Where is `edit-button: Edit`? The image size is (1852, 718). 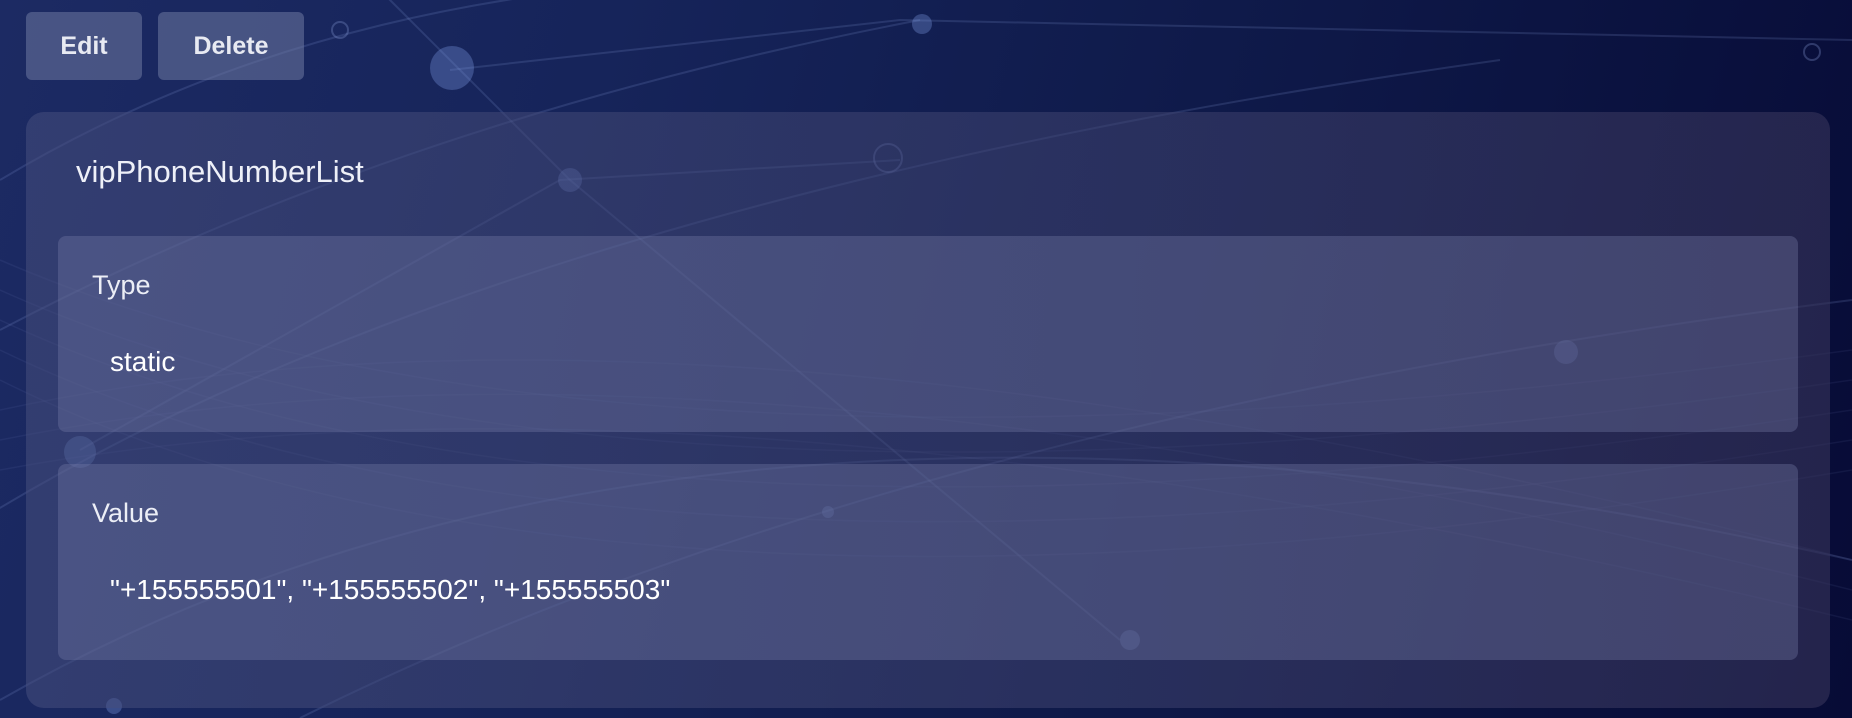 edit-button: Edit is located at coordinates (84, 46).